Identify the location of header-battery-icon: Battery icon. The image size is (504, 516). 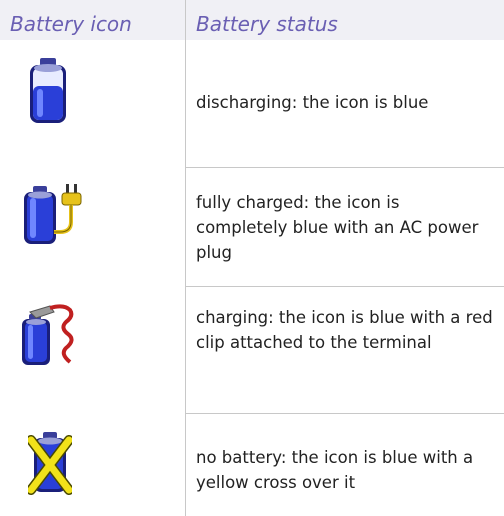
(71, 24).